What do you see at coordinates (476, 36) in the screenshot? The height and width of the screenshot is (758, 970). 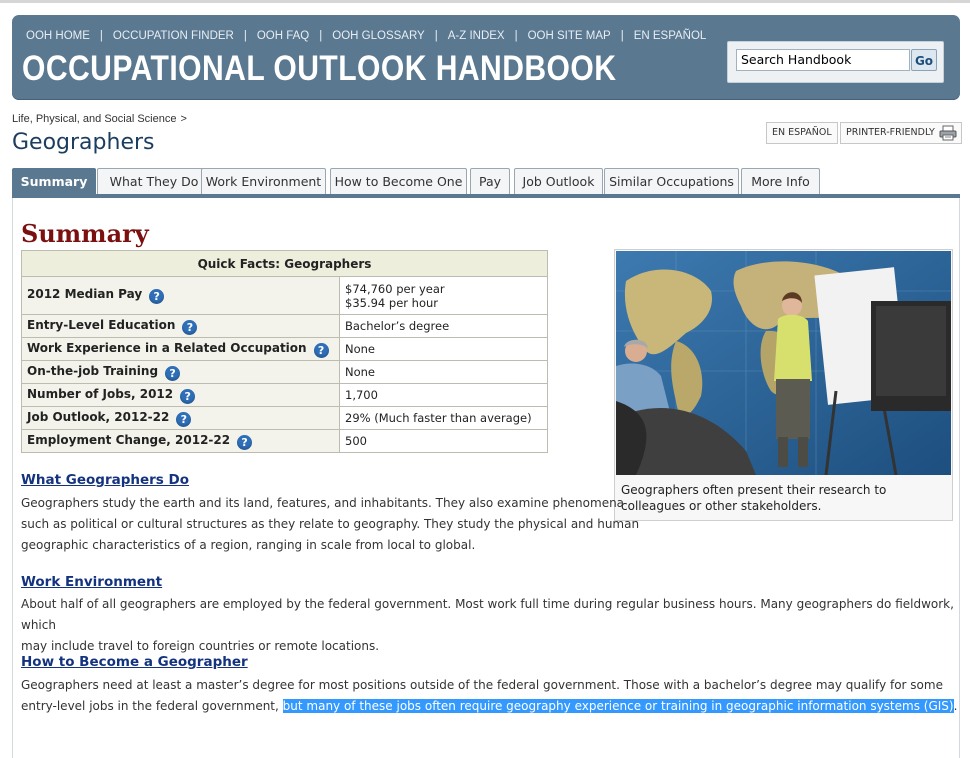 I see `nav-a-z-index: A-Z INDEX` at bounding box center [476, 36].